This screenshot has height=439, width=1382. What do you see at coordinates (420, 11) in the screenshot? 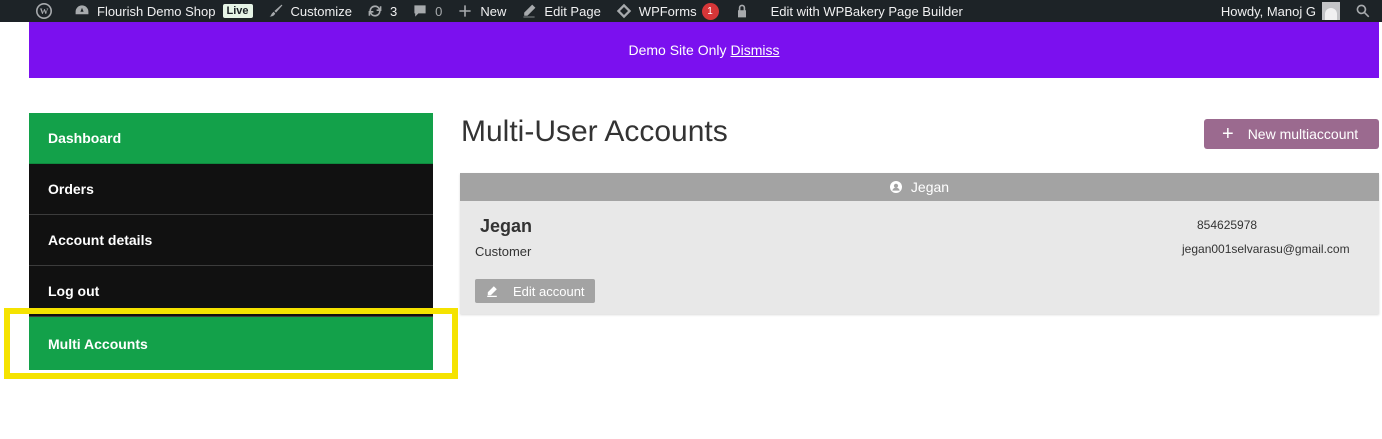
I see `comment-icon` at bounding box center [420, 11].